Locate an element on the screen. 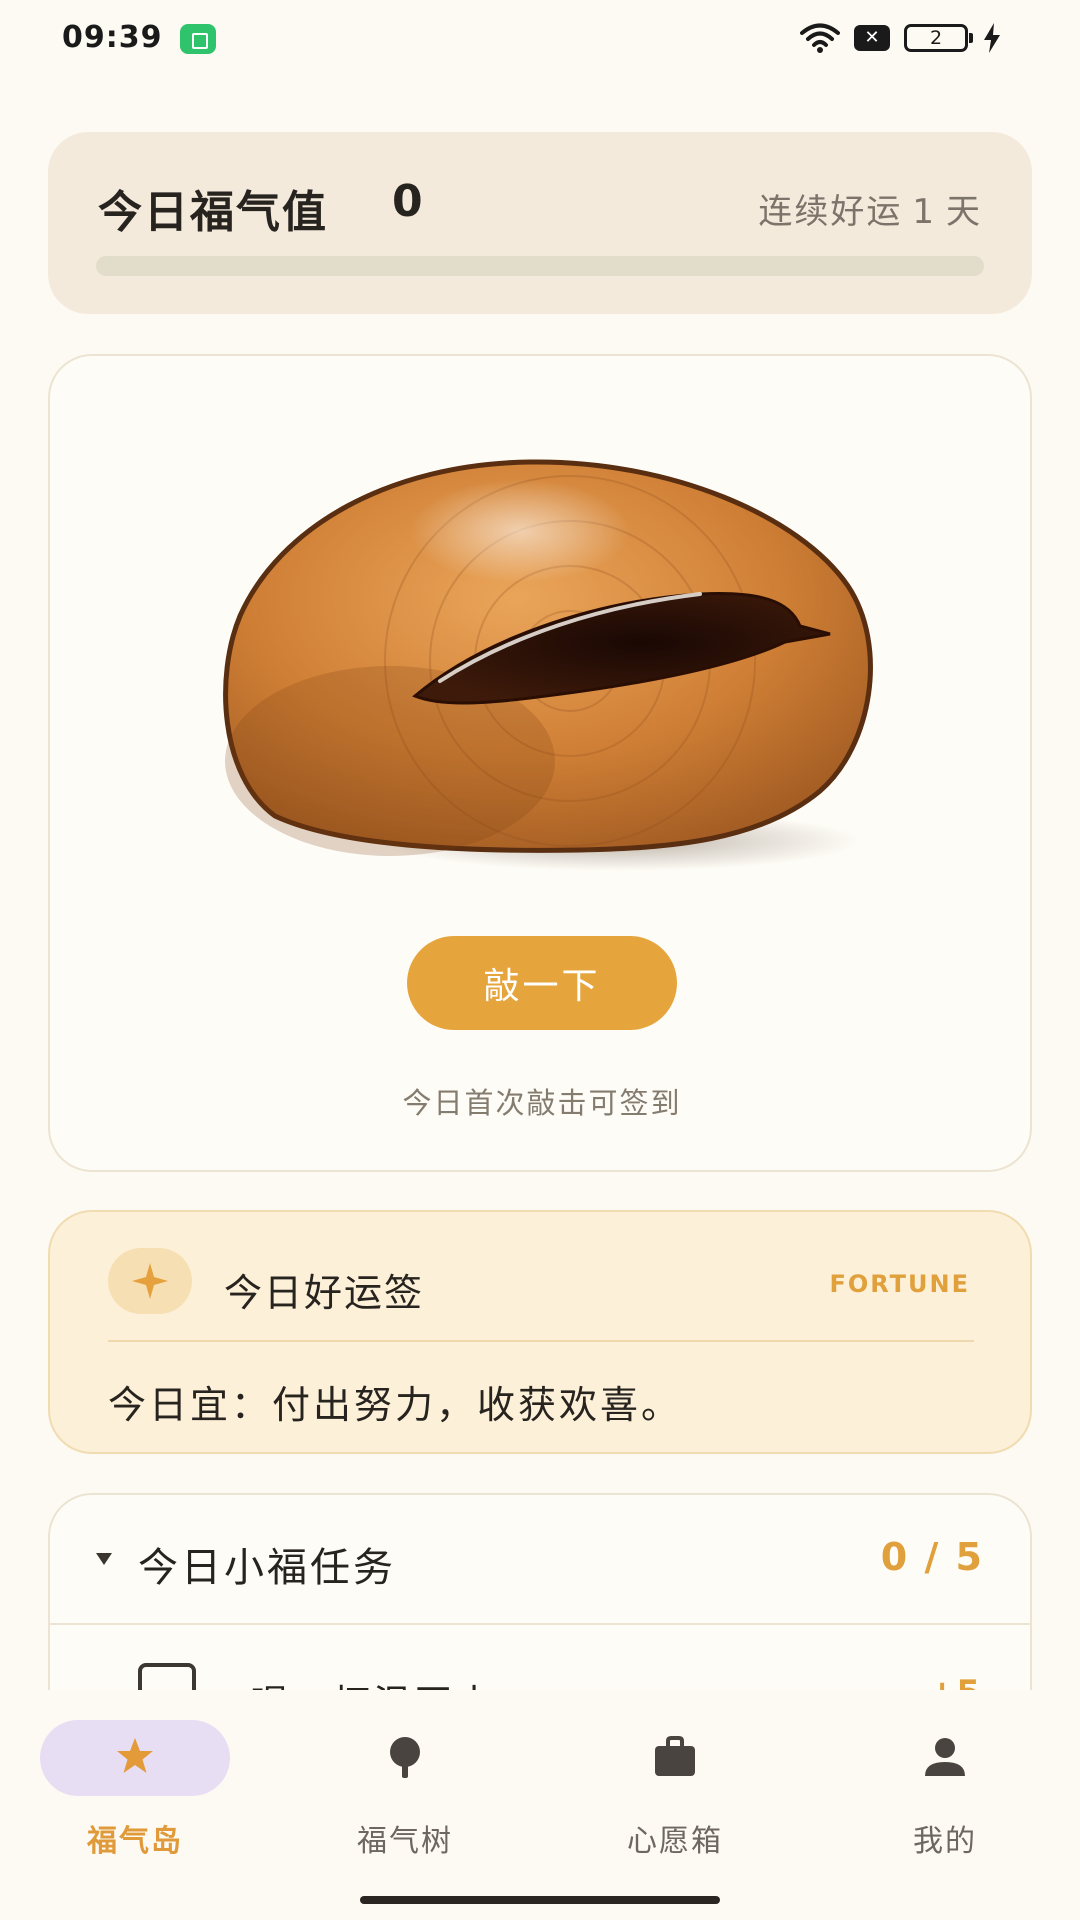  briefcase-icon is located at coordinates (675, 1756).